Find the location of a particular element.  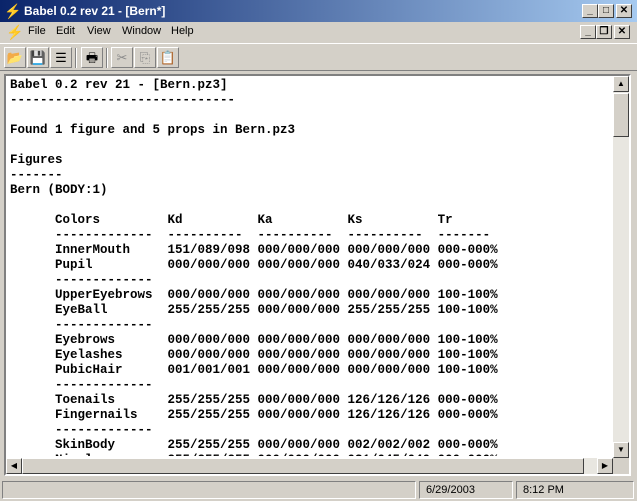

menu-edit: Edit is located at coordinates (65, 31).